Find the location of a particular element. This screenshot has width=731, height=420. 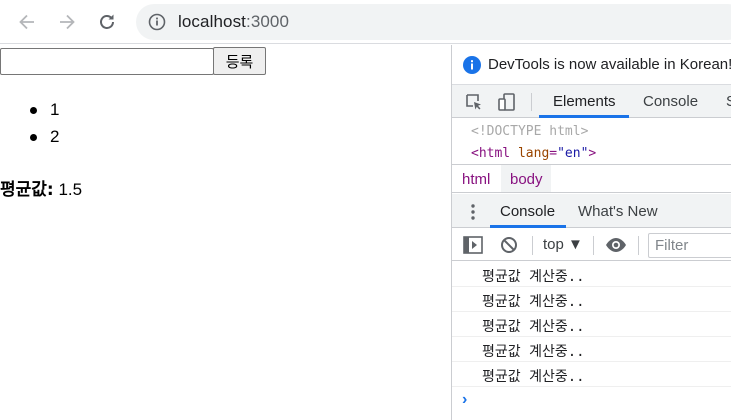

reload-button is located at coordinates (107, 22).